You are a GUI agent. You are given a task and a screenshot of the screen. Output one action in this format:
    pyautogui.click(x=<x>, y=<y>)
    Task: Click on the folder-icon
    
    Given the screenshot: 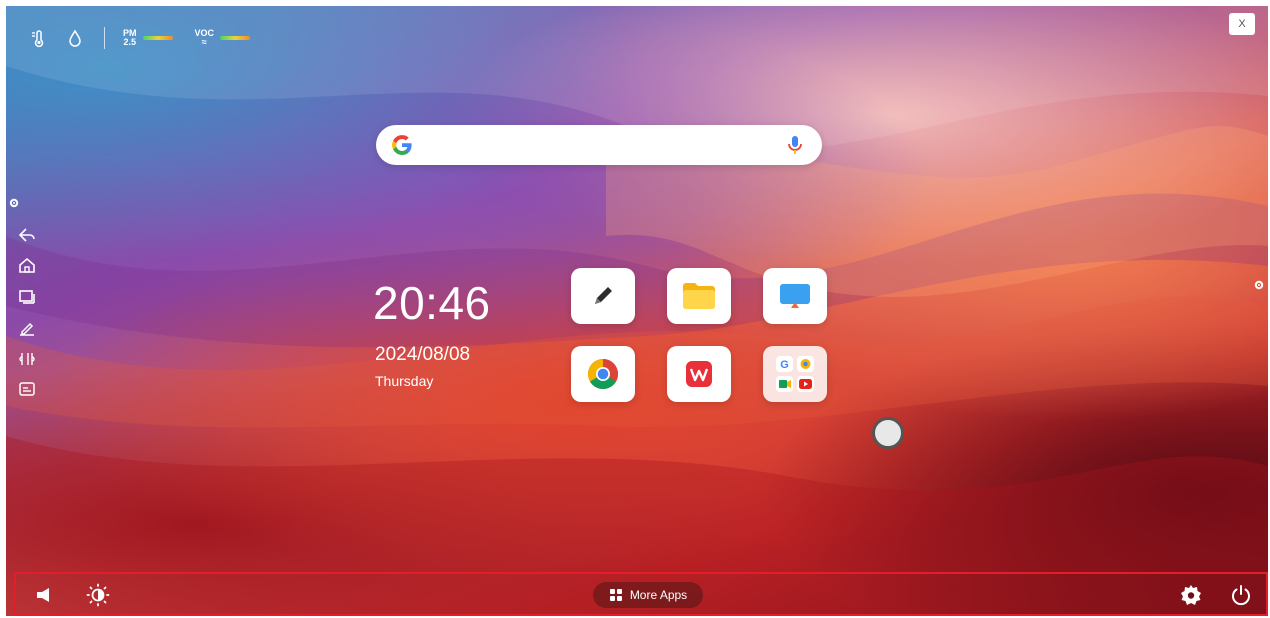 What is the action you would take?
    pyautogui.click(x=699, y=296)
    